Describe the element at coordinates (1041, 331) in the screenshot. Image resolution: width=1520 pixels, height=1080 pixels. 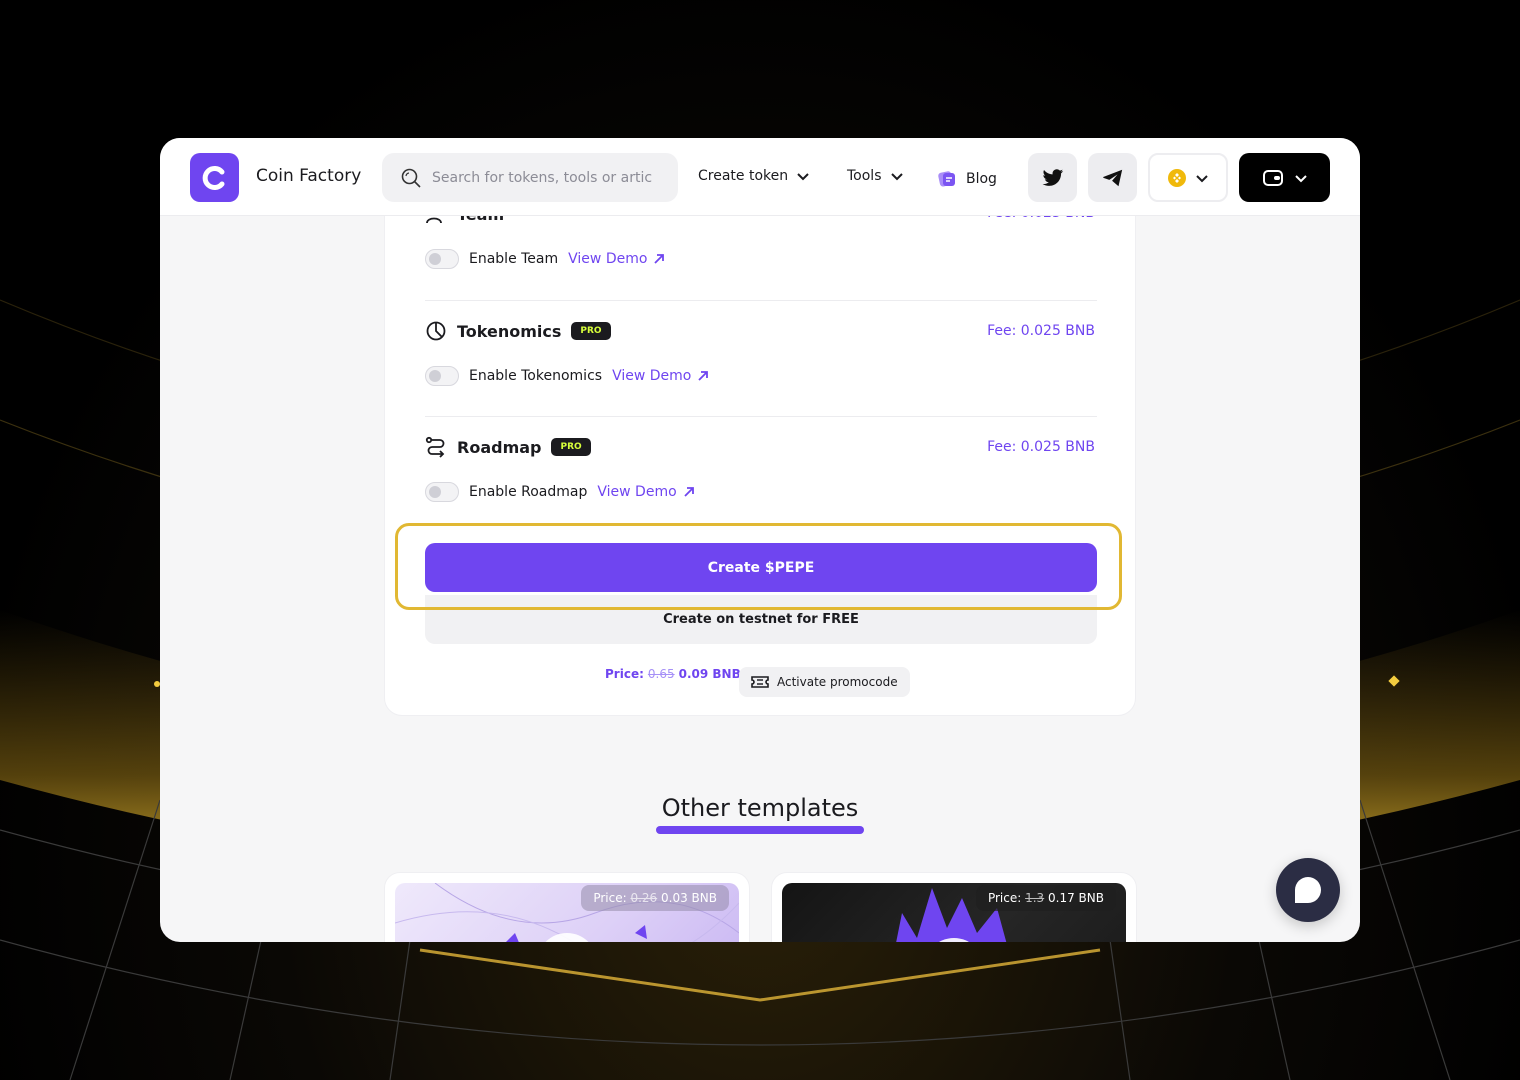
I see `tokenomics-fee: Fee: 0.025 BNB` at that location.